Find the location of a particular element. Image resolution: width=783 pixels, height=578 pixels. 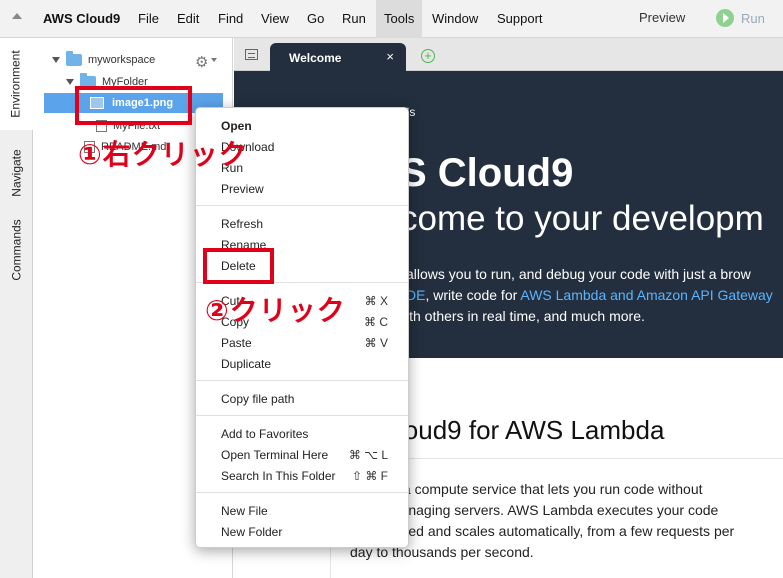

annotation-step-2: ②クリック is located at coordinates (275, 310).